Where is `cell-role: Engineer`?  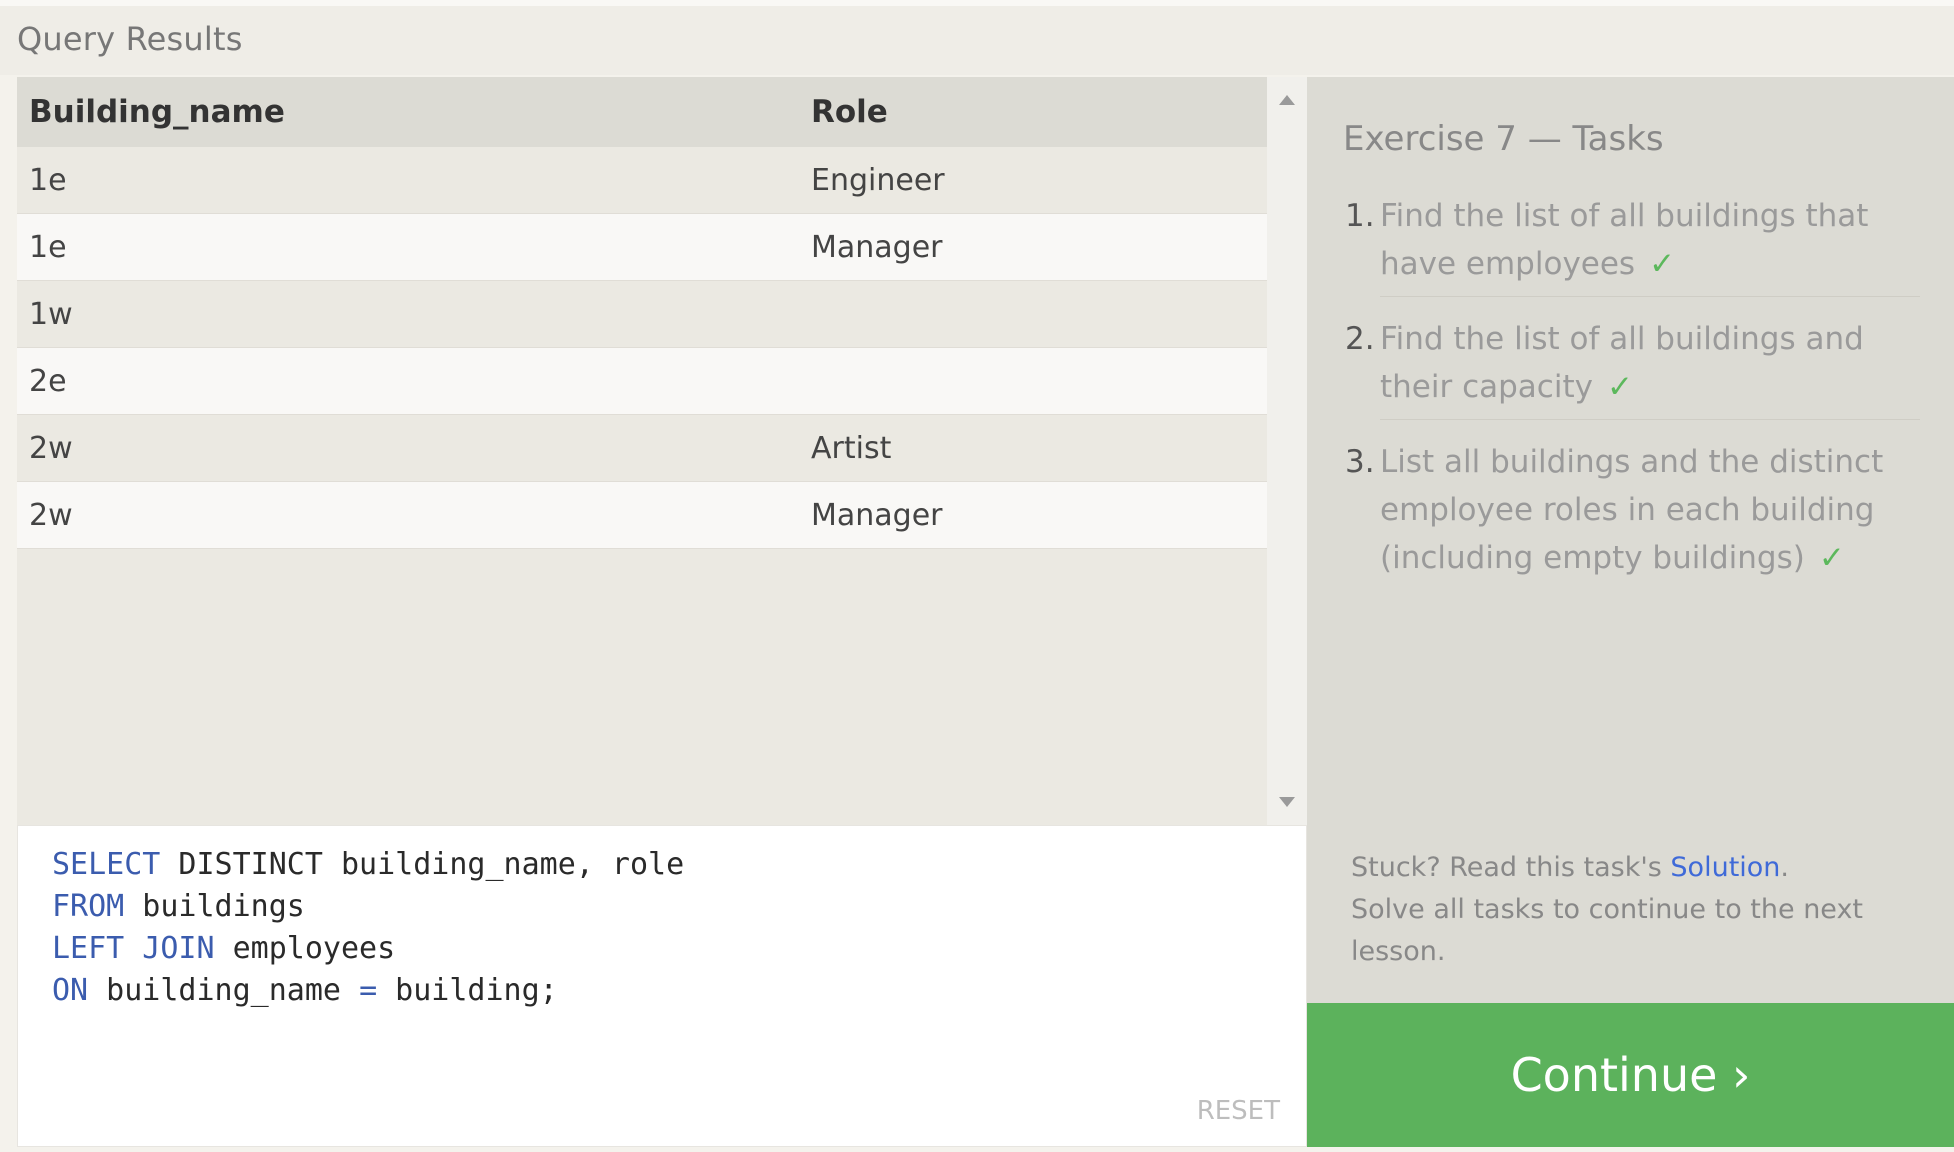 cell-role: Engineer is located at coordinates (878, 180).